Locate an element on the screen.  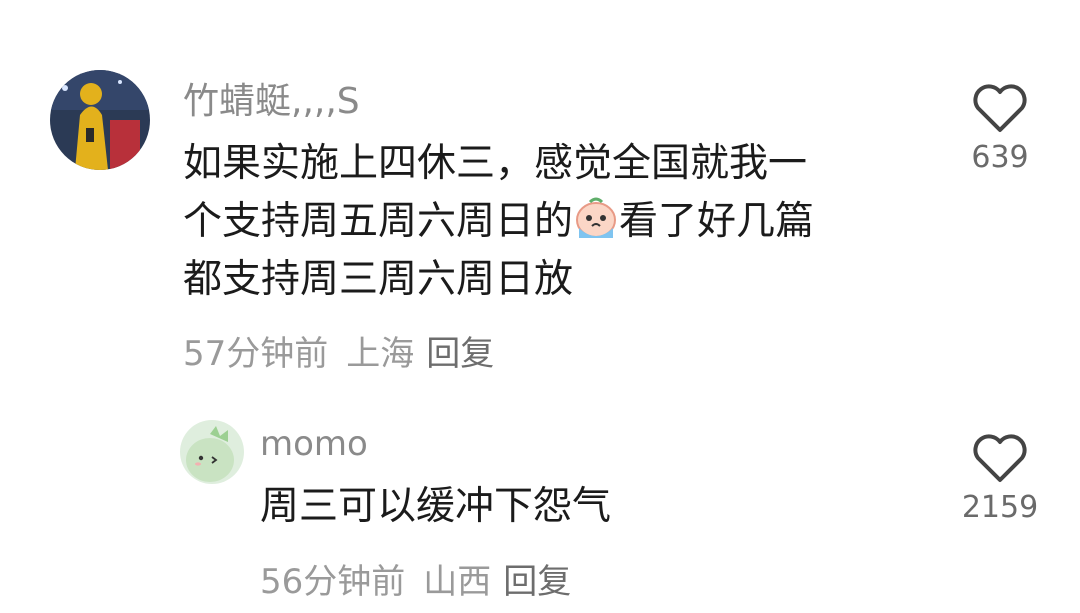
comment-meta: 57分钟前 上海 回复 is located at coordinates (338, 350).